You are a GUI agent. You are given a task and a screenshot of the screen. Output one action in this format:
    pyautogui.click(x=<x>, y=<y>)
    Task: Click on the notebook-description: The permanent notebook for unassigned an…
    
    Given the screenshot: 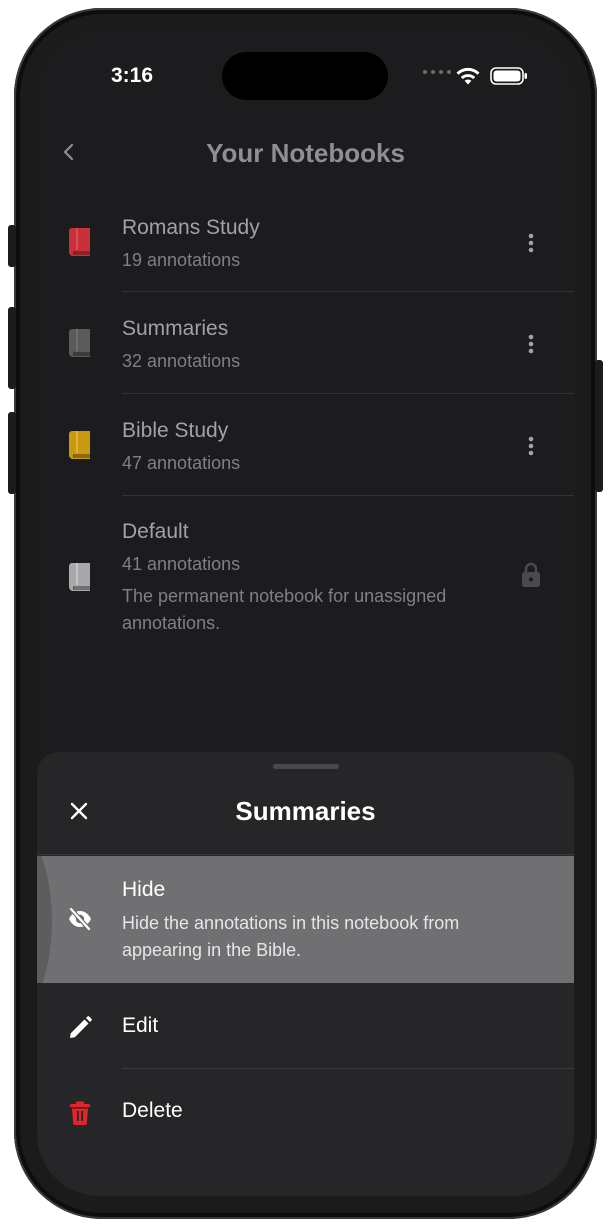 What is the action you would take?
    pyautogui.click(x=284, y=609)
    